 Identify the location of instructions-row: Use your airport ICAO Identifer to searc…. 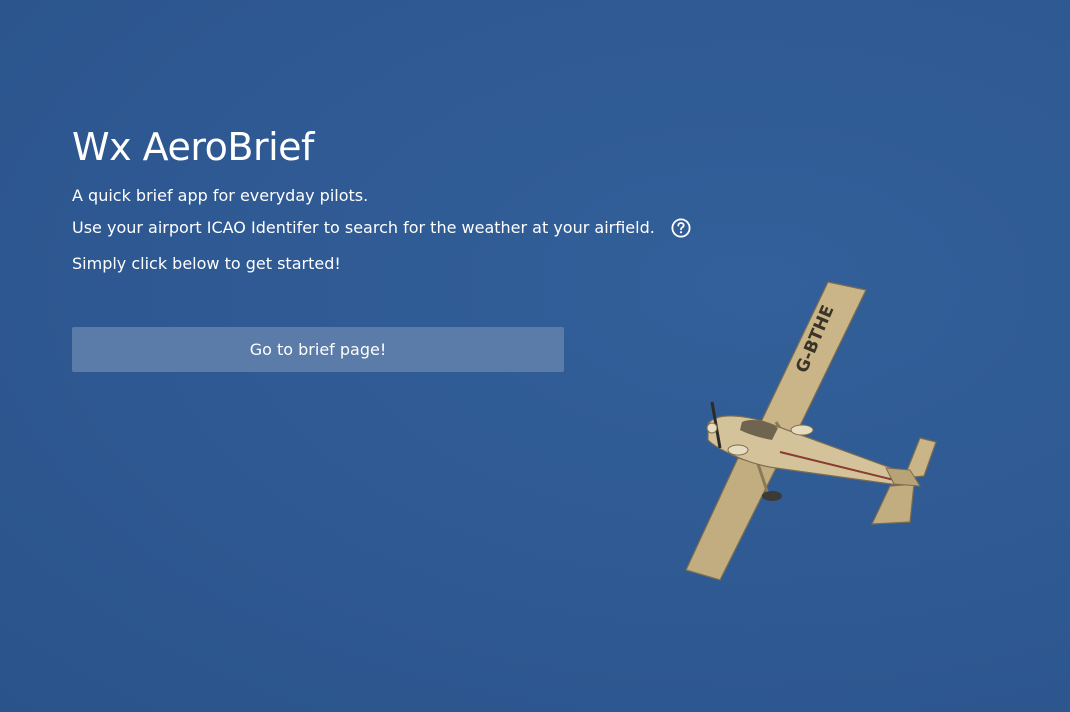
(392, 228).